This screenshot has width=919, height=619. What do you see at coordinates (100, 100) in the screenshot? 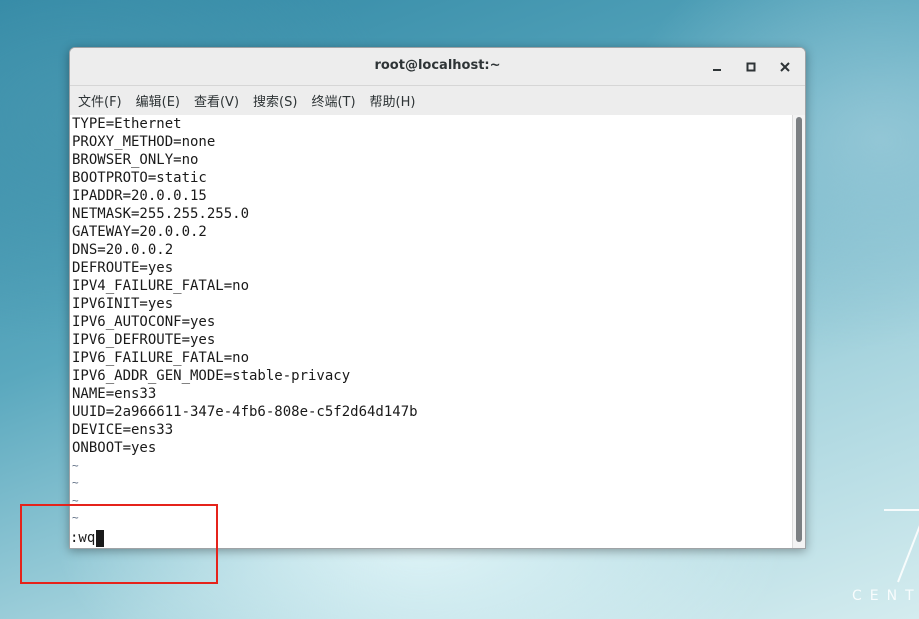
I see `menu-file: 文件(F)` at bounding box center [100, 100].